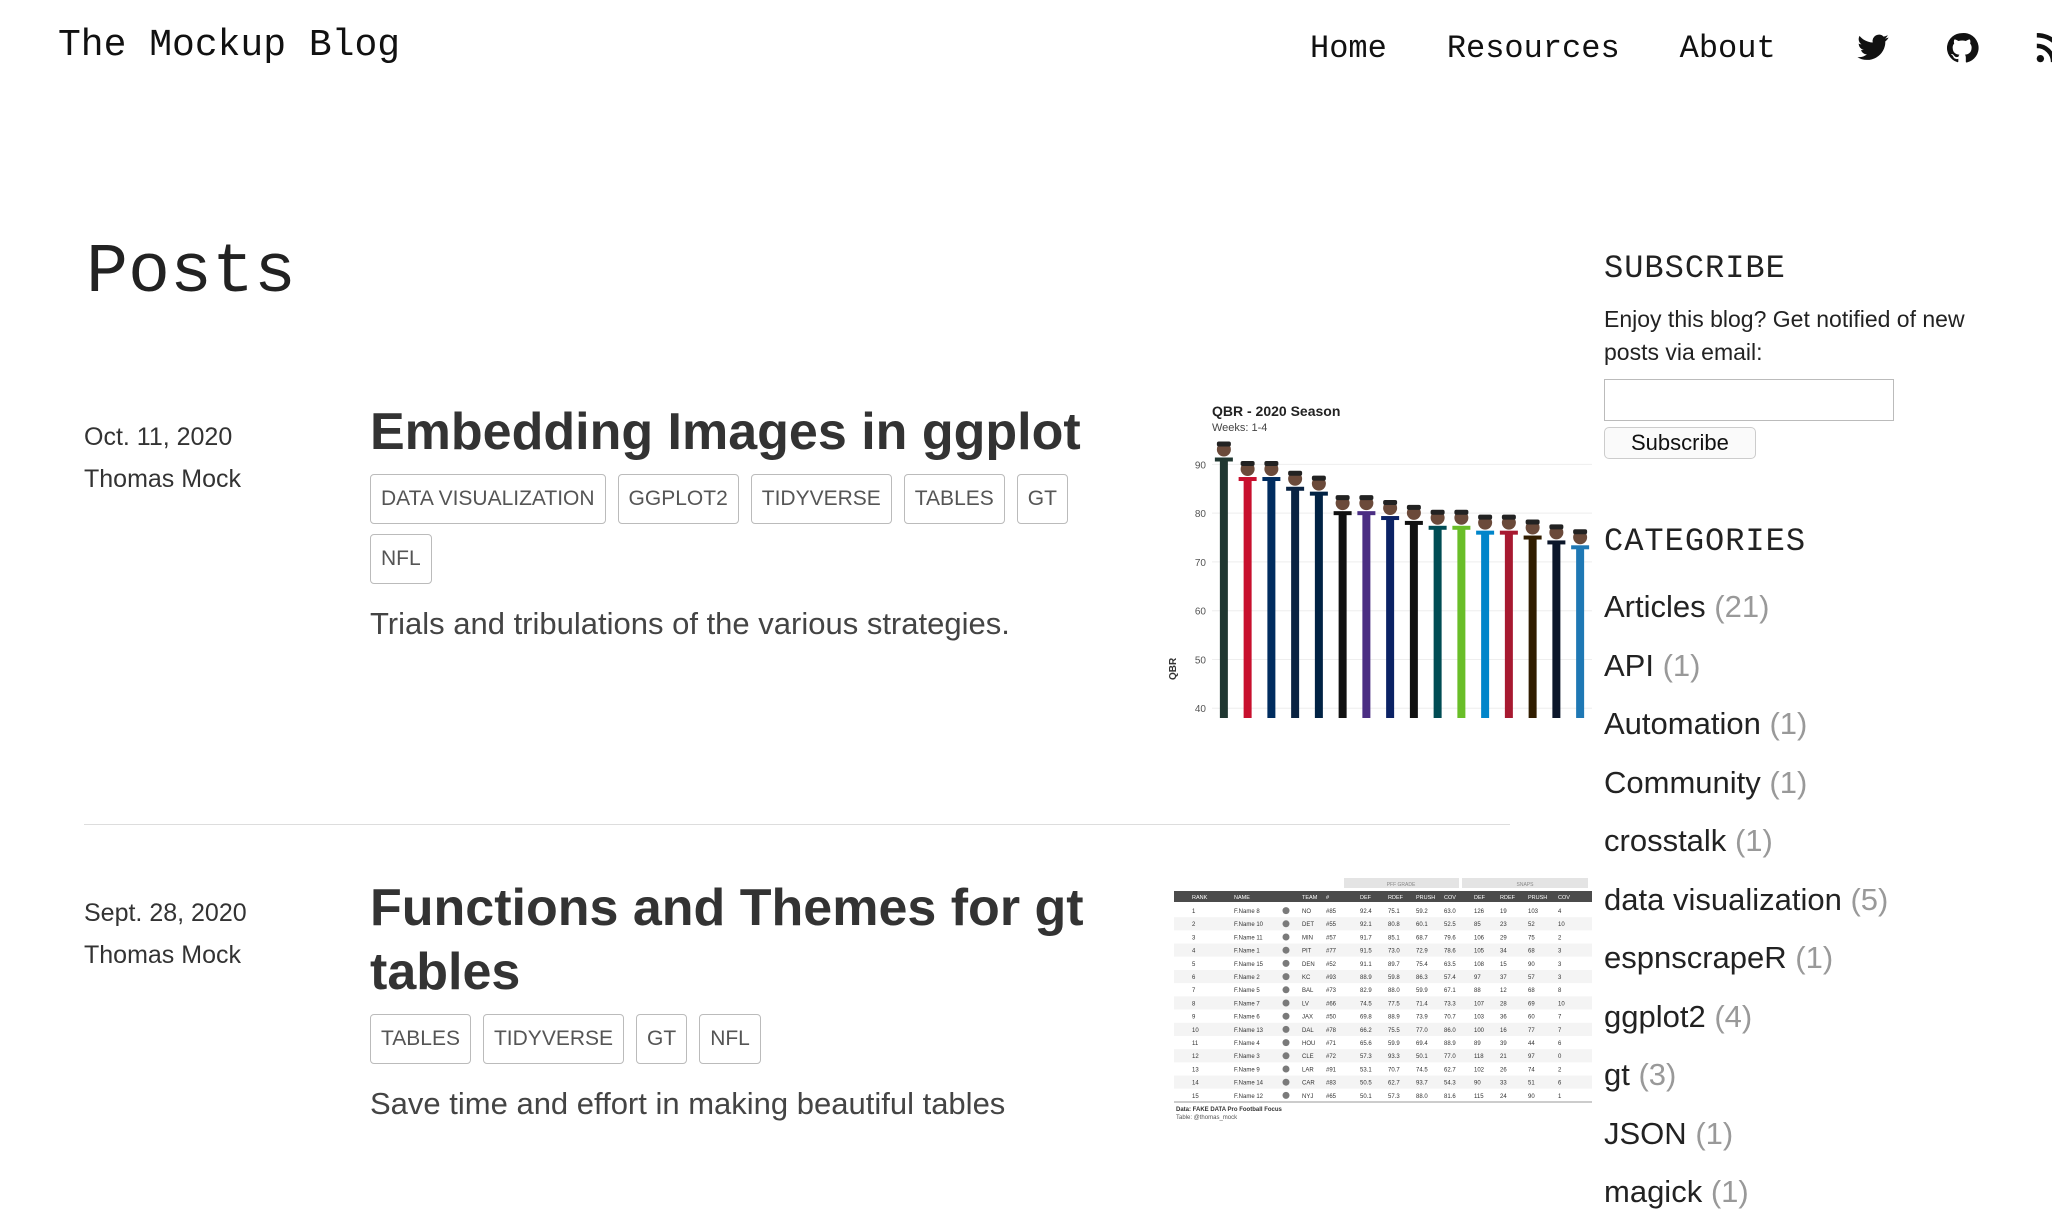 The height and width of the screenshot is (1226, 2052). I want to click on category-name: data visualization, so click(1723, 899).